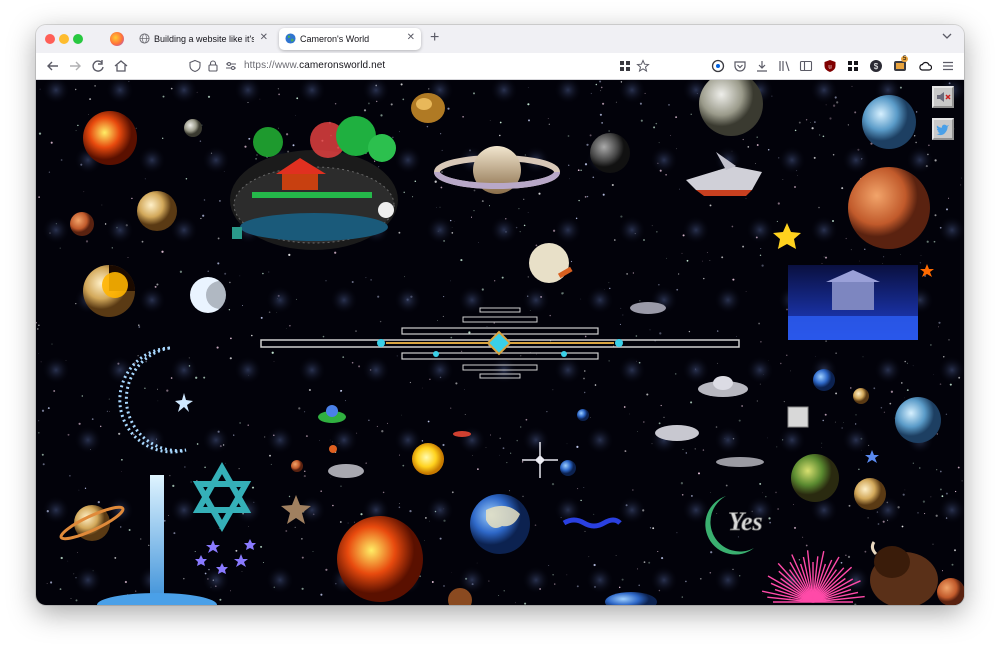 The image size is (1000, 652). Describe the element at coordinates (784, 66) in the screenshot. I see `library-icon` at that location.